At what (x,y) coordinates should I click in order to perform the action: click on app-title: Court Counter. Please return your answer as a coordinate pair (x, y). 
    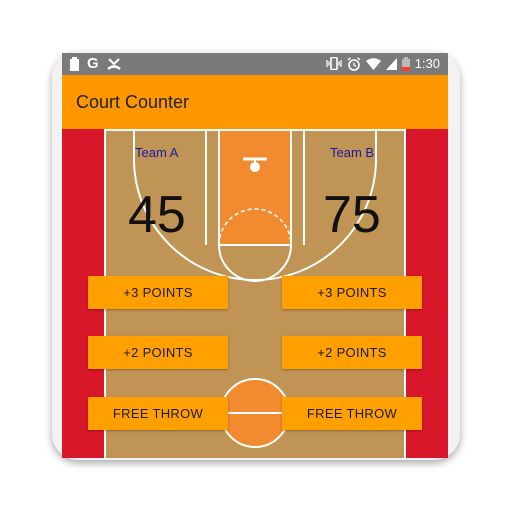
    Looking at the image, I should click on (133, 102).